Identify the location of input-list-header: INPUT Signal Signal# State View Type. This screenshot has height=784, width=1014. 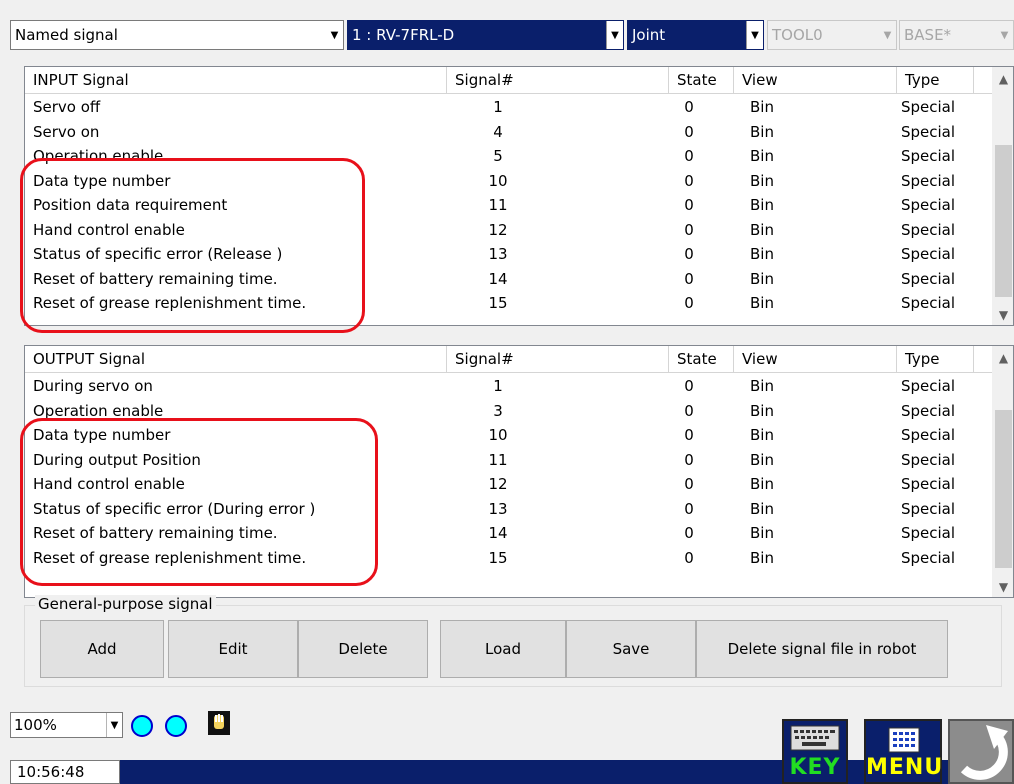
(519, 80).